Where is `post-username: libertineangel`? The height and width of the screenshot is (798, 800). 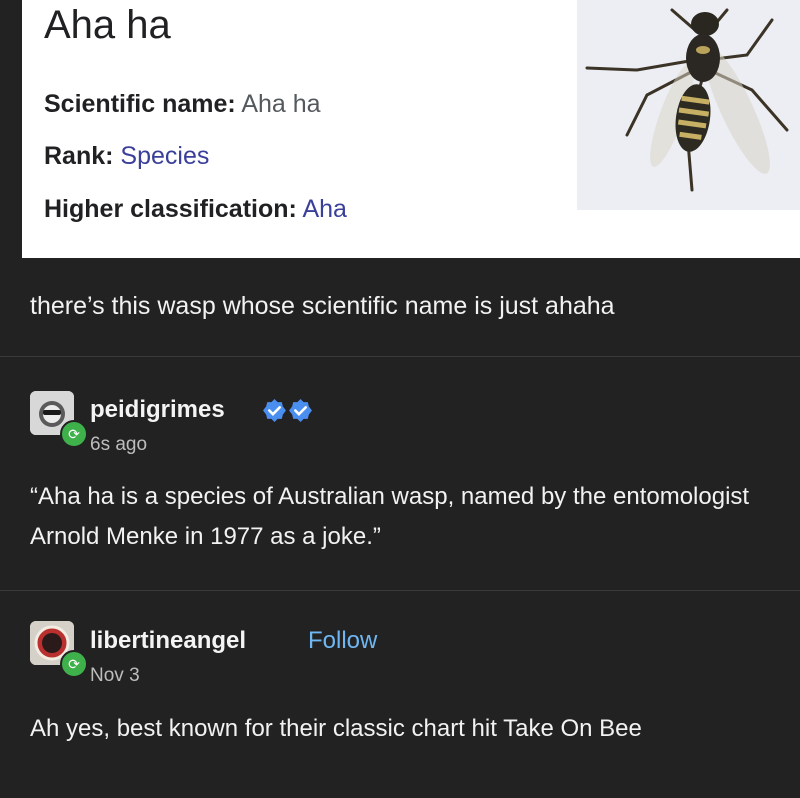 post-username: libertineangel is located at coordinates (168, 641).